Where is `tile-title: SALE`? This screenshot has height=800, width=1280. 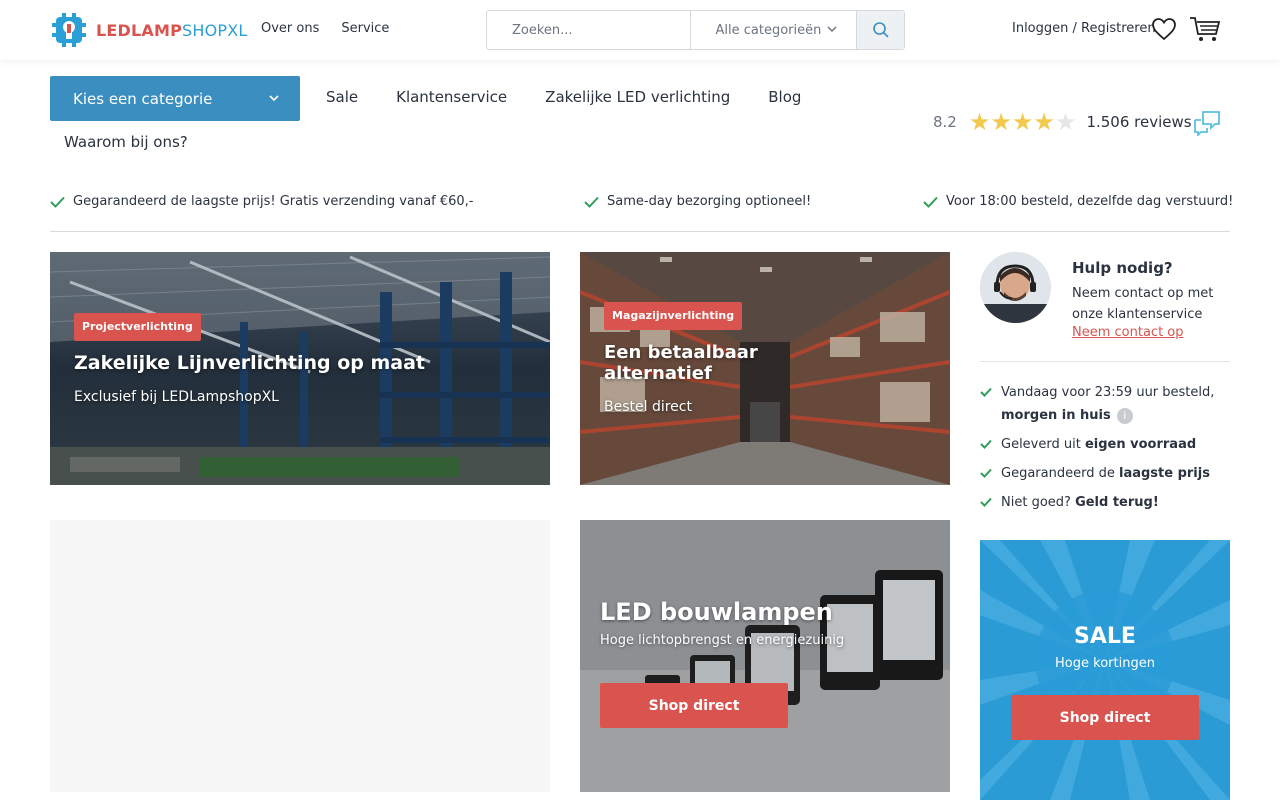
tile-title: SALE is located at coordinates (1105, 636).